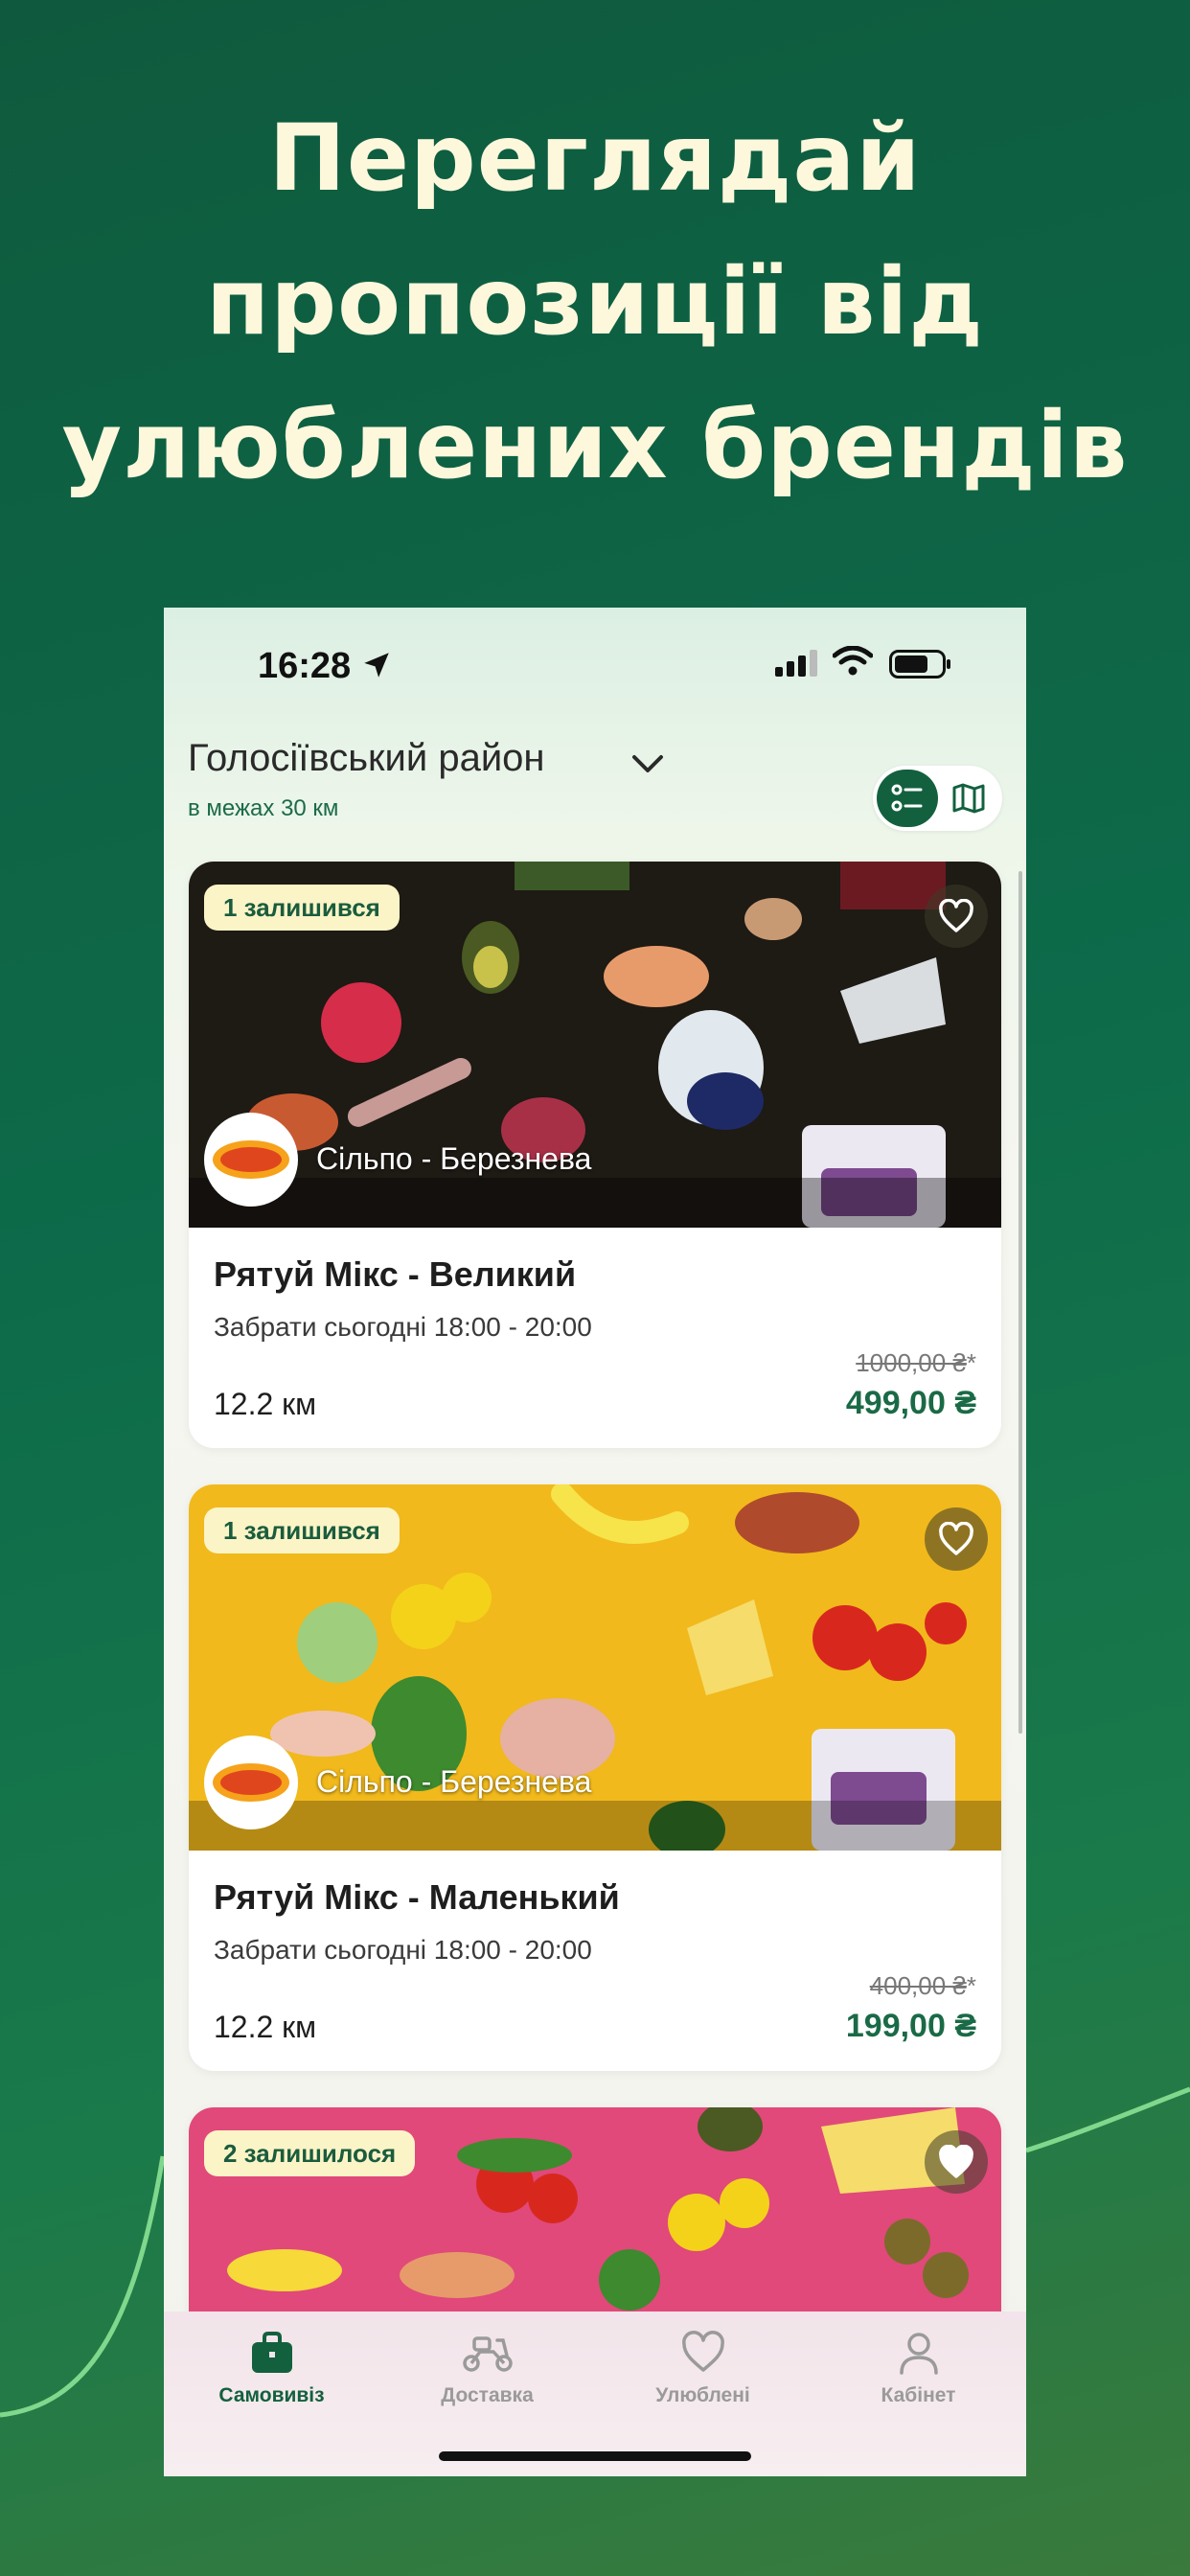 Image resolution: width=1190 pixels, height=2576 pixels. What do you see at coordinates (366, 759) in the screenshot?
I see `district-name: Голосіївський район` at bounding box center [366, 759].